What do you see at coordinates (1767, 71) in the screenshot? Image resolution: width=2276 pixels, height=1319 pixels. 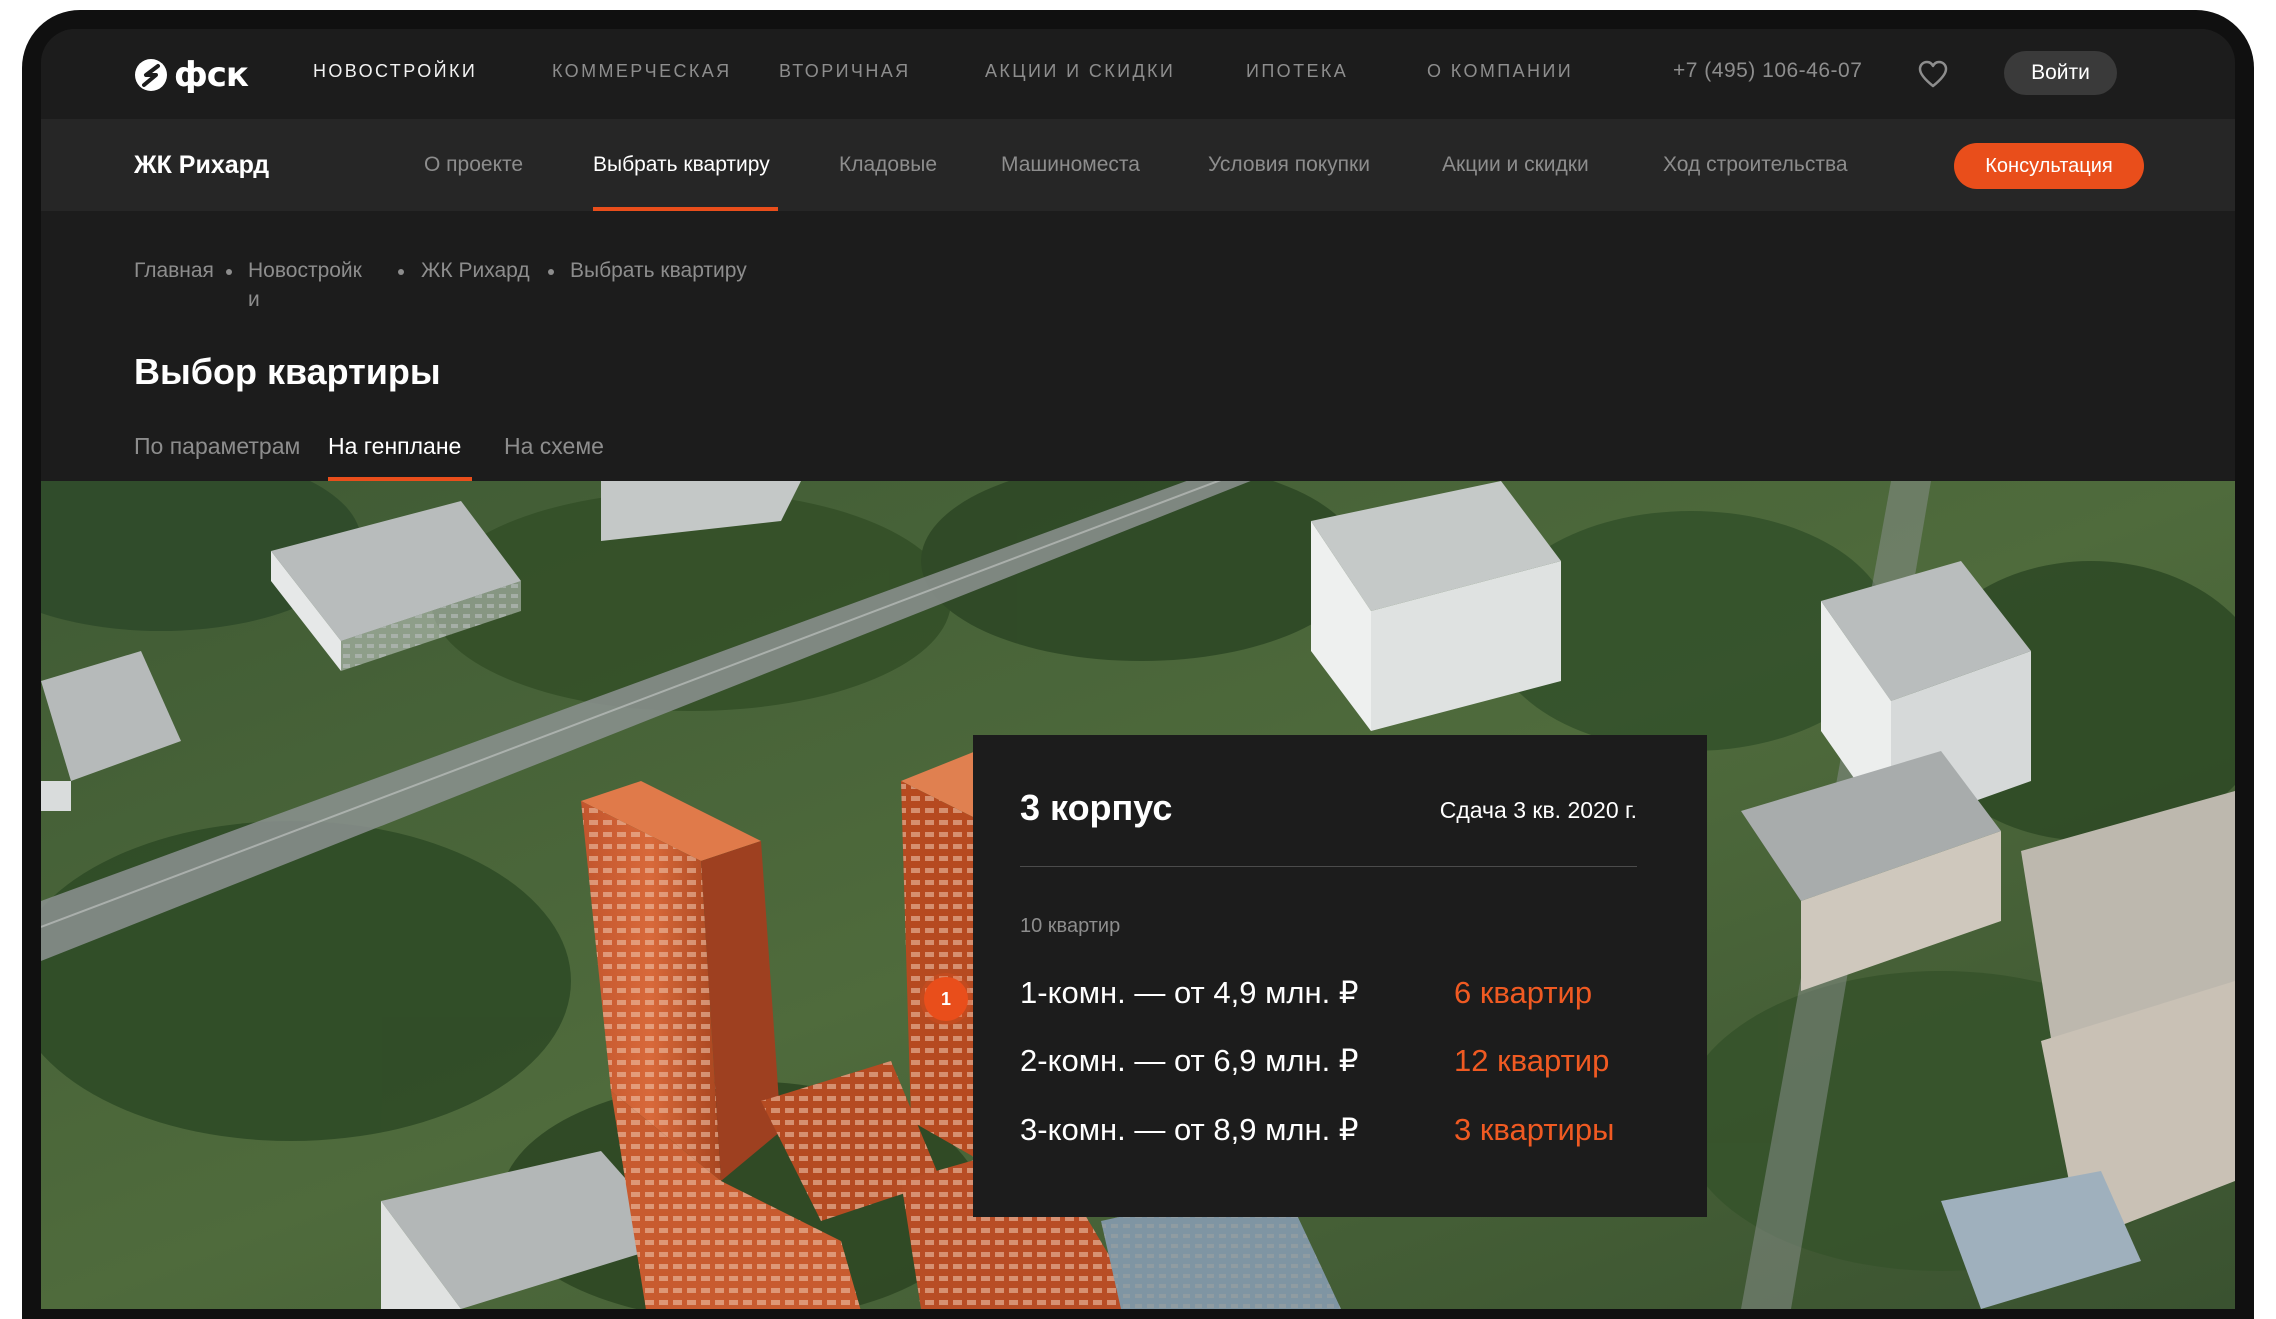 I see `phone-link: +7 (495) 106-46-07` at bounding box center [1767, 71].